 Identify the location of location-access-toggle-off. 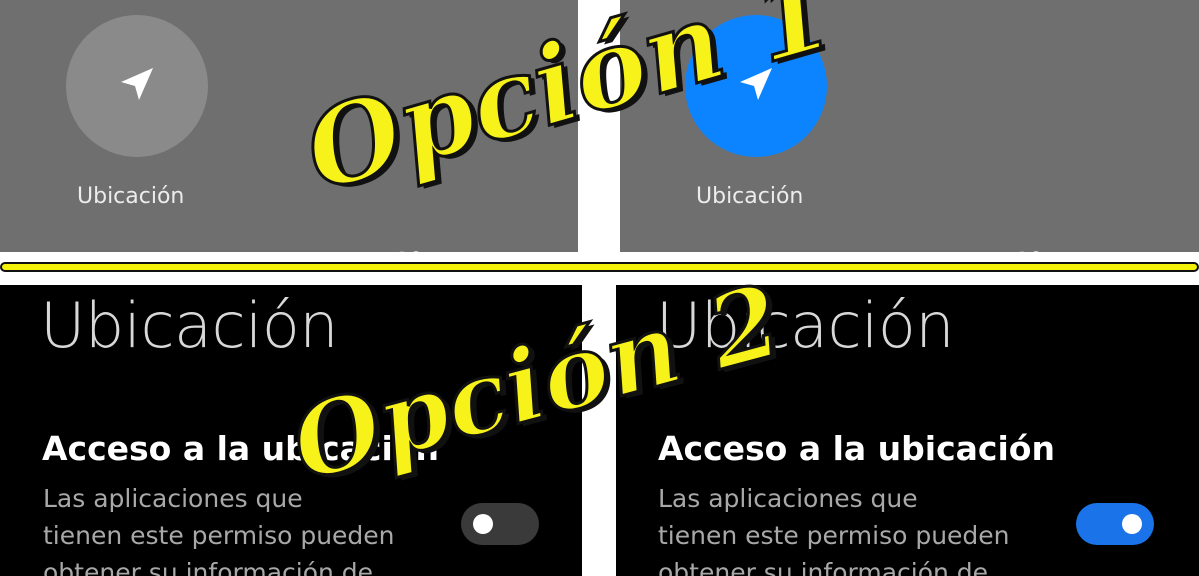
(500, 524).